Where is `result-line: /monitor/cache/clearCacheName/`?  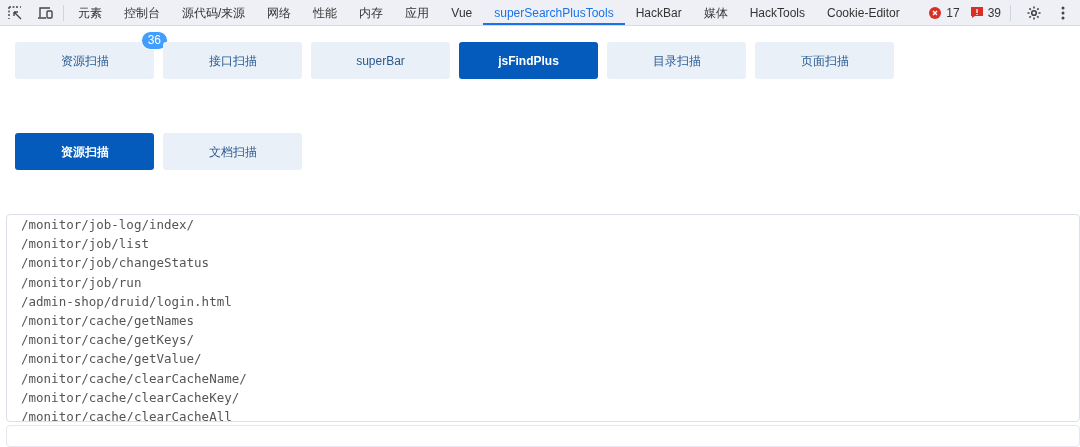
result-line: /monitor/cache/clearCacheName/ is located at coordinates (134, 378).